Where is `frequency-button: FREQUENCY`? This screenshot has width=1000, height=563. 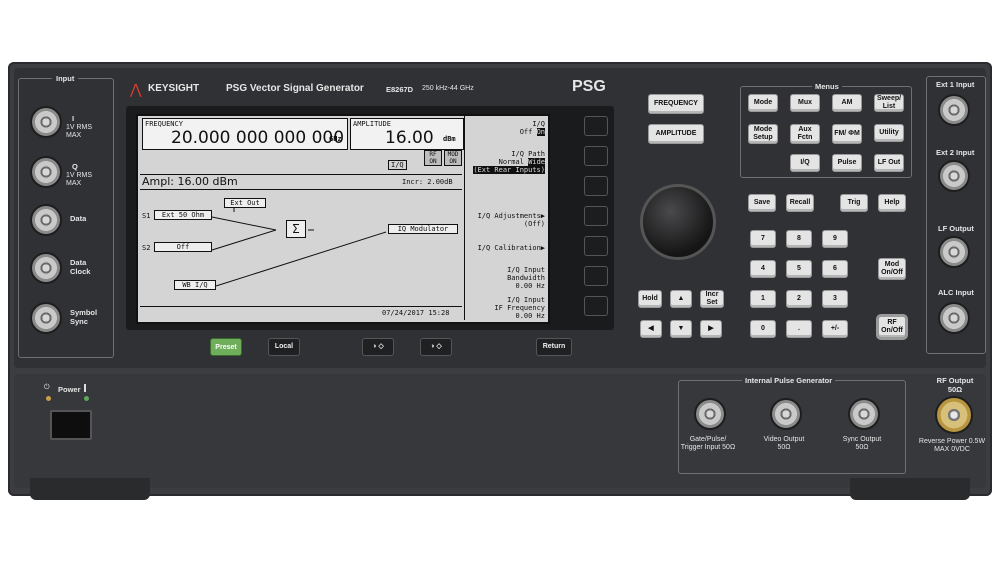
frequency-button: FREQUENCY is located at coordinates (676, 104).